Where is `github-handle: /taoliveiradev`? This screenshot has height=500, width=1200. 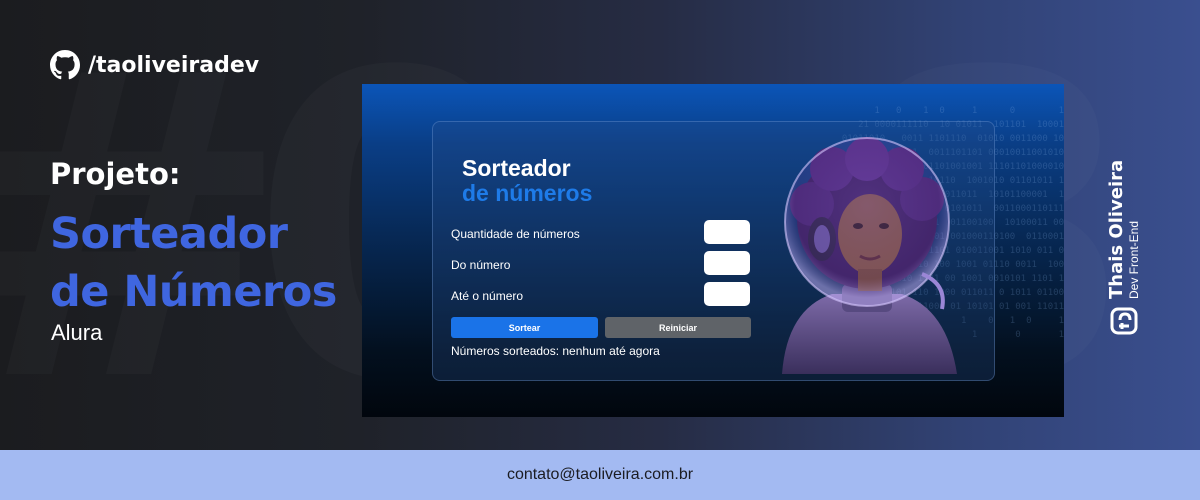
github-handle: /taoliveiradev is located at coordinates (174, 65).